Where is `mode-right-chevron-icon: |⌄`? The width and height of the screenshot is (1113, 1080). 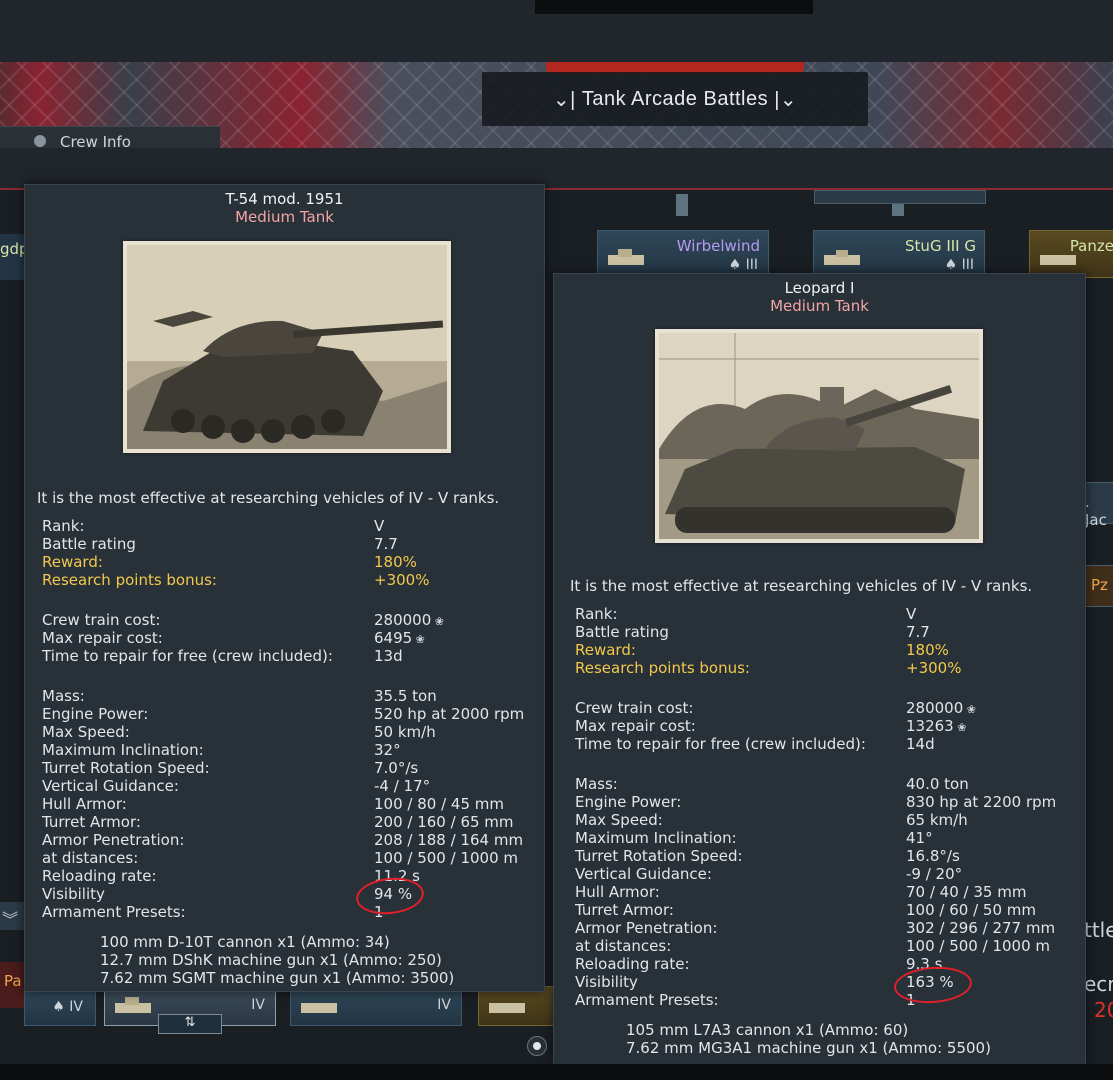 mode-right-chevron-icon: |⌄ is located at coordinates (782, 99).